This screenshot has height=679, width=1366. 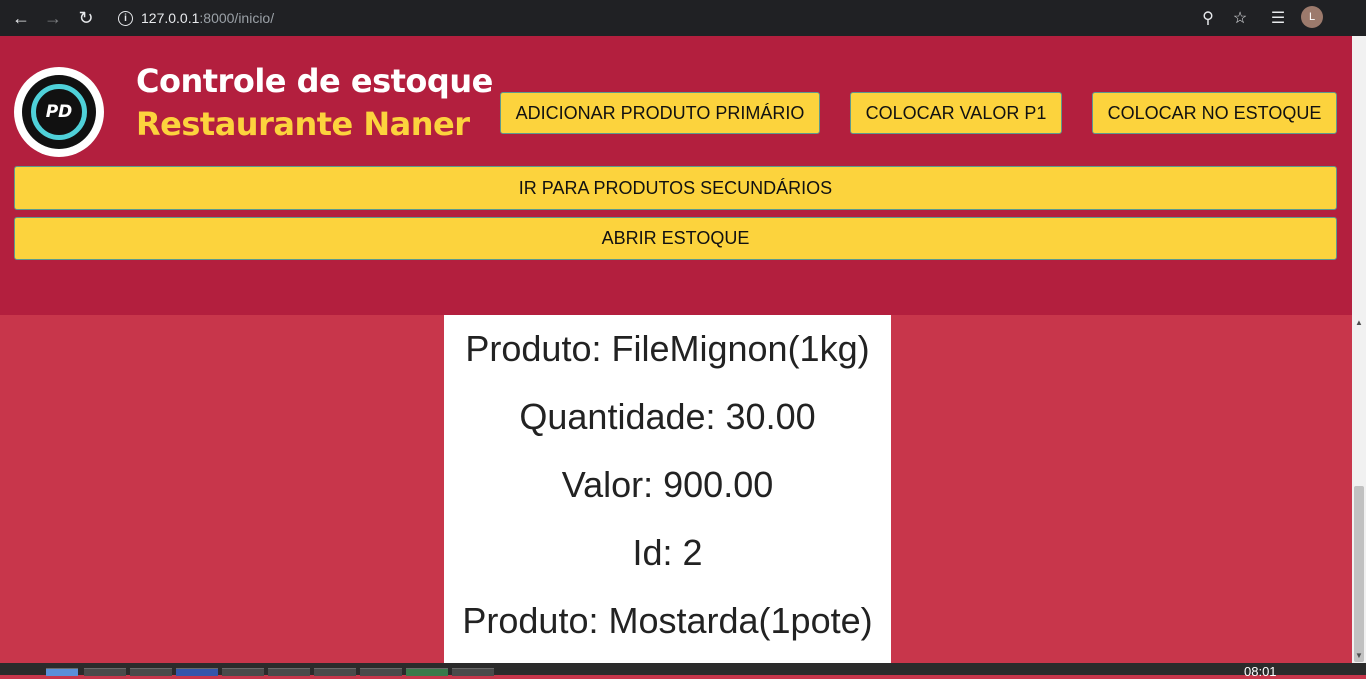 What do you see at coordinates (667, 416) in the screenshot?
I see `product-quantity: Quantidade: 30.00` at bounding box center [667, 416].